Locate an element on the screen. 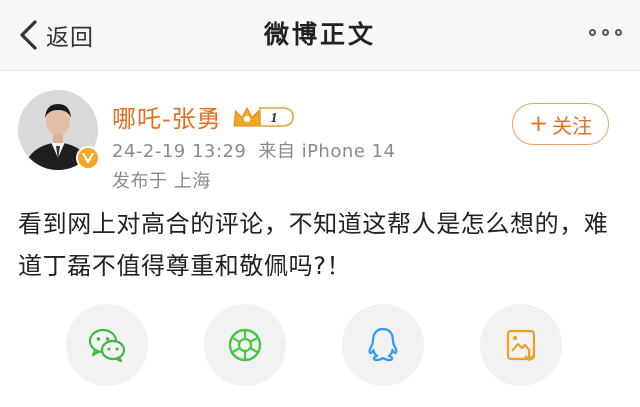  post-datetime: 24-2-19 13:29 is located at coordinates (179, 151).